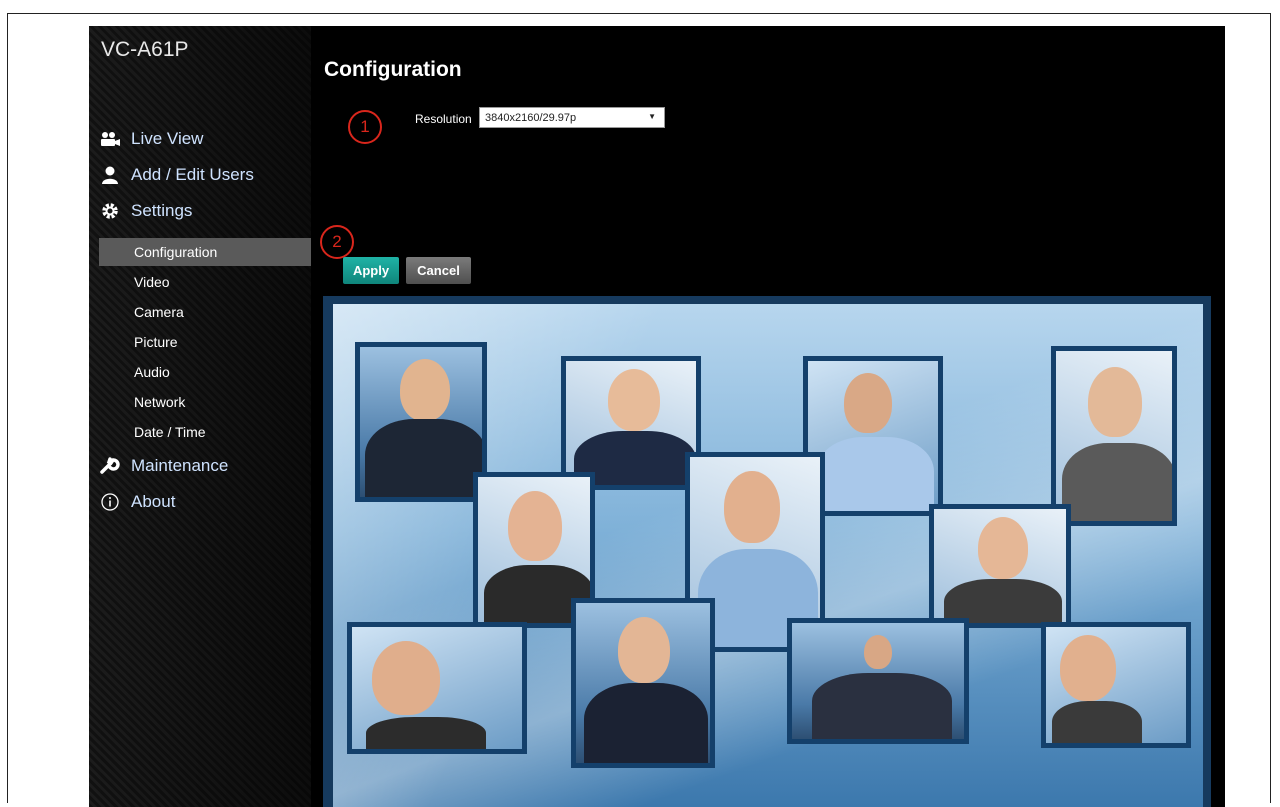  Describe the element at coordinates (205, 312) in the screenshot. I see `settings-item-camera: Camera` at that location.